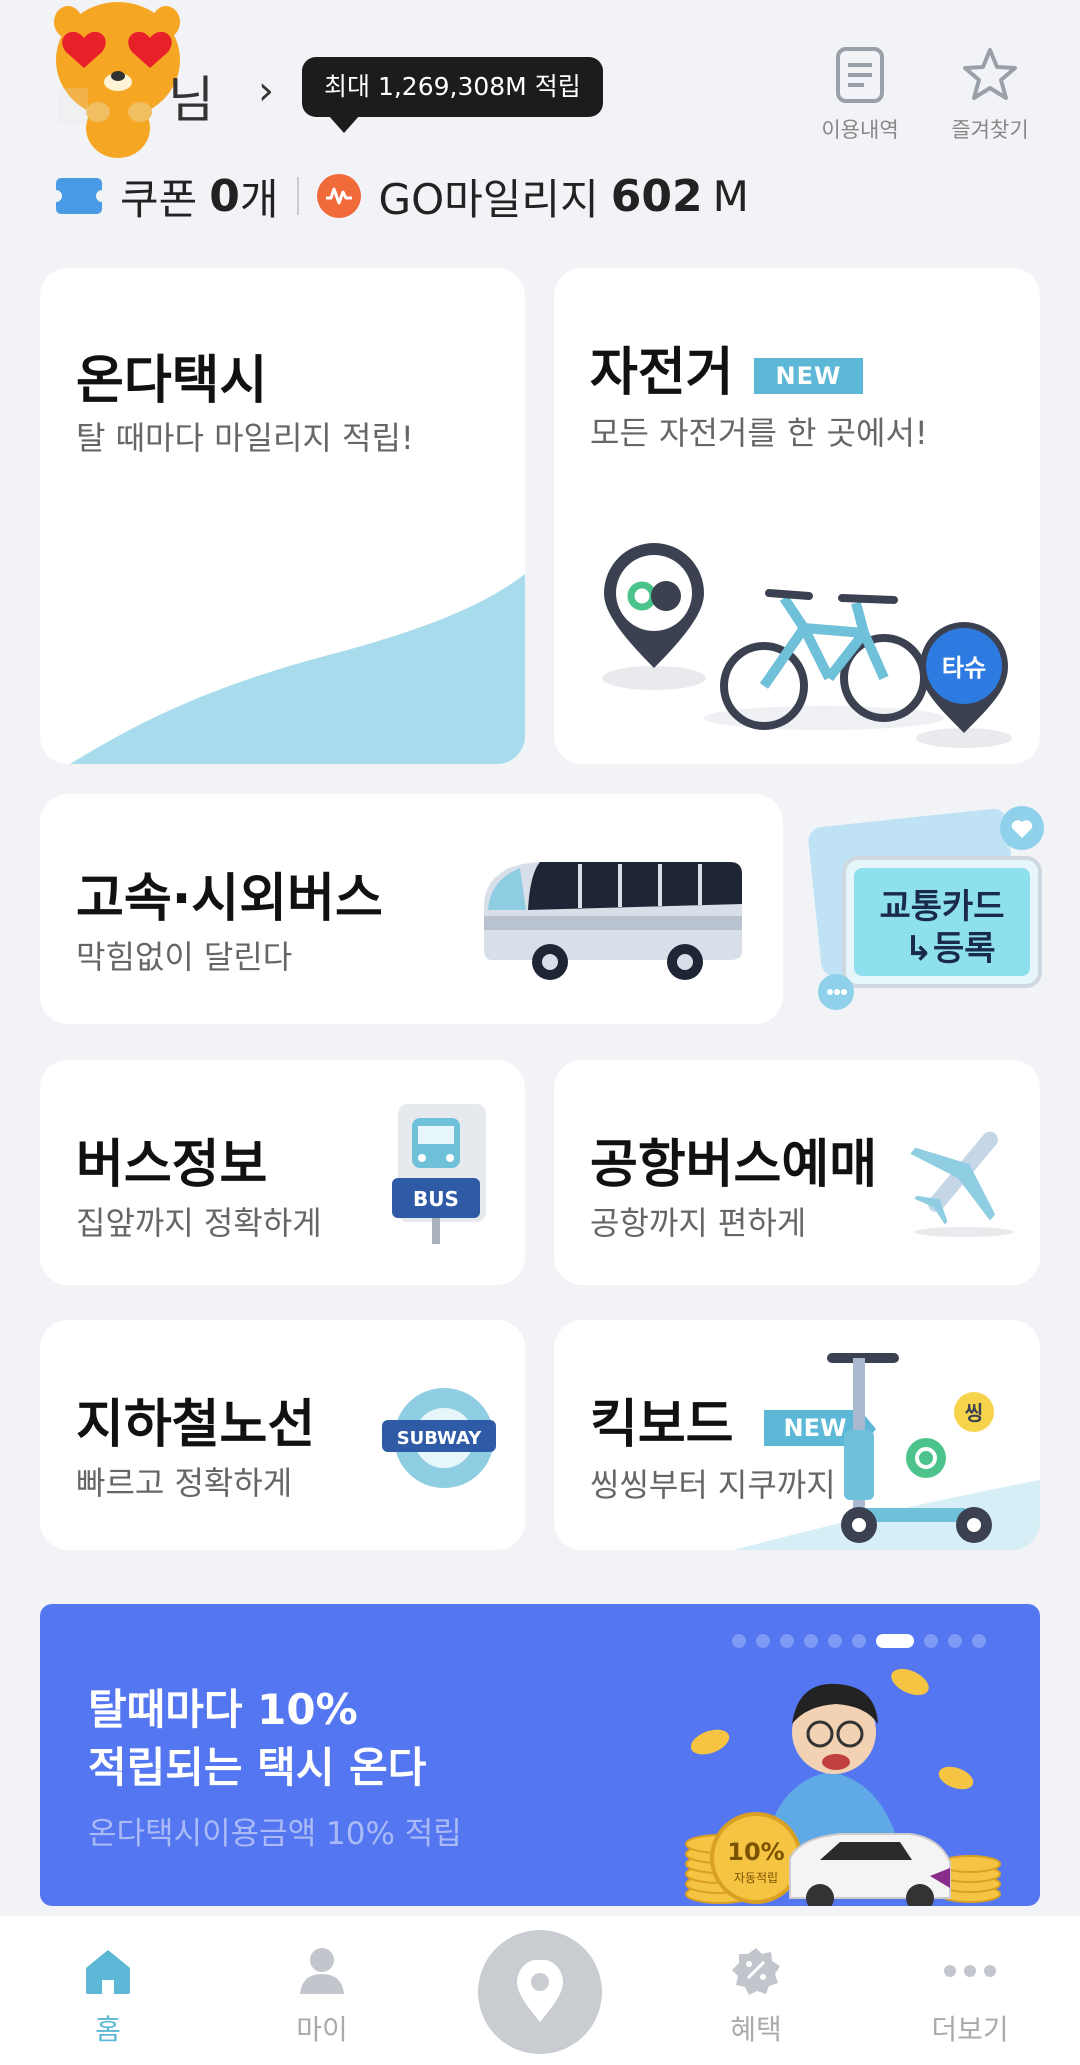 The height and width of the screenshot is (2065, 1080). I want to click on divider, so click(297, 196).